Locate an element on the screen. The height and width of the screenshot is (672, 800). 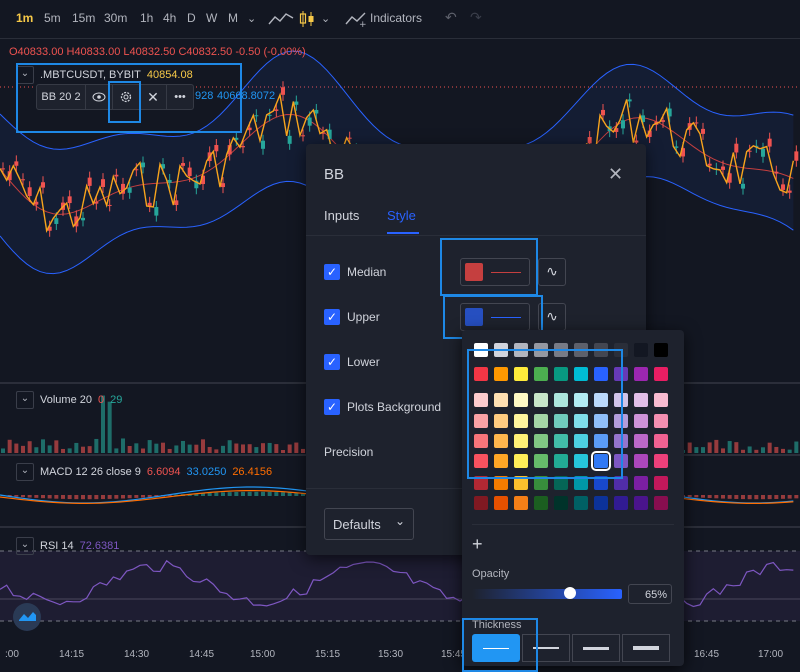
candles-chart-icon is located at coordinates (307, 19).